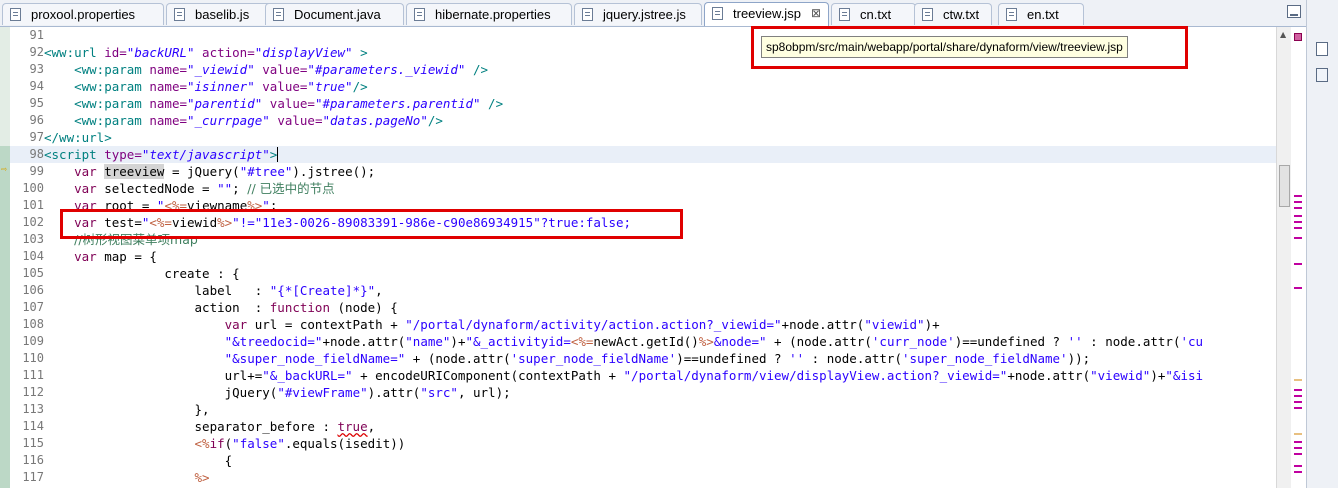 The image size is (1338, 488). What do you see at coordinates (138, 460) in the screenshot?
I see `code-token: {` at bounding box center [138, 460].